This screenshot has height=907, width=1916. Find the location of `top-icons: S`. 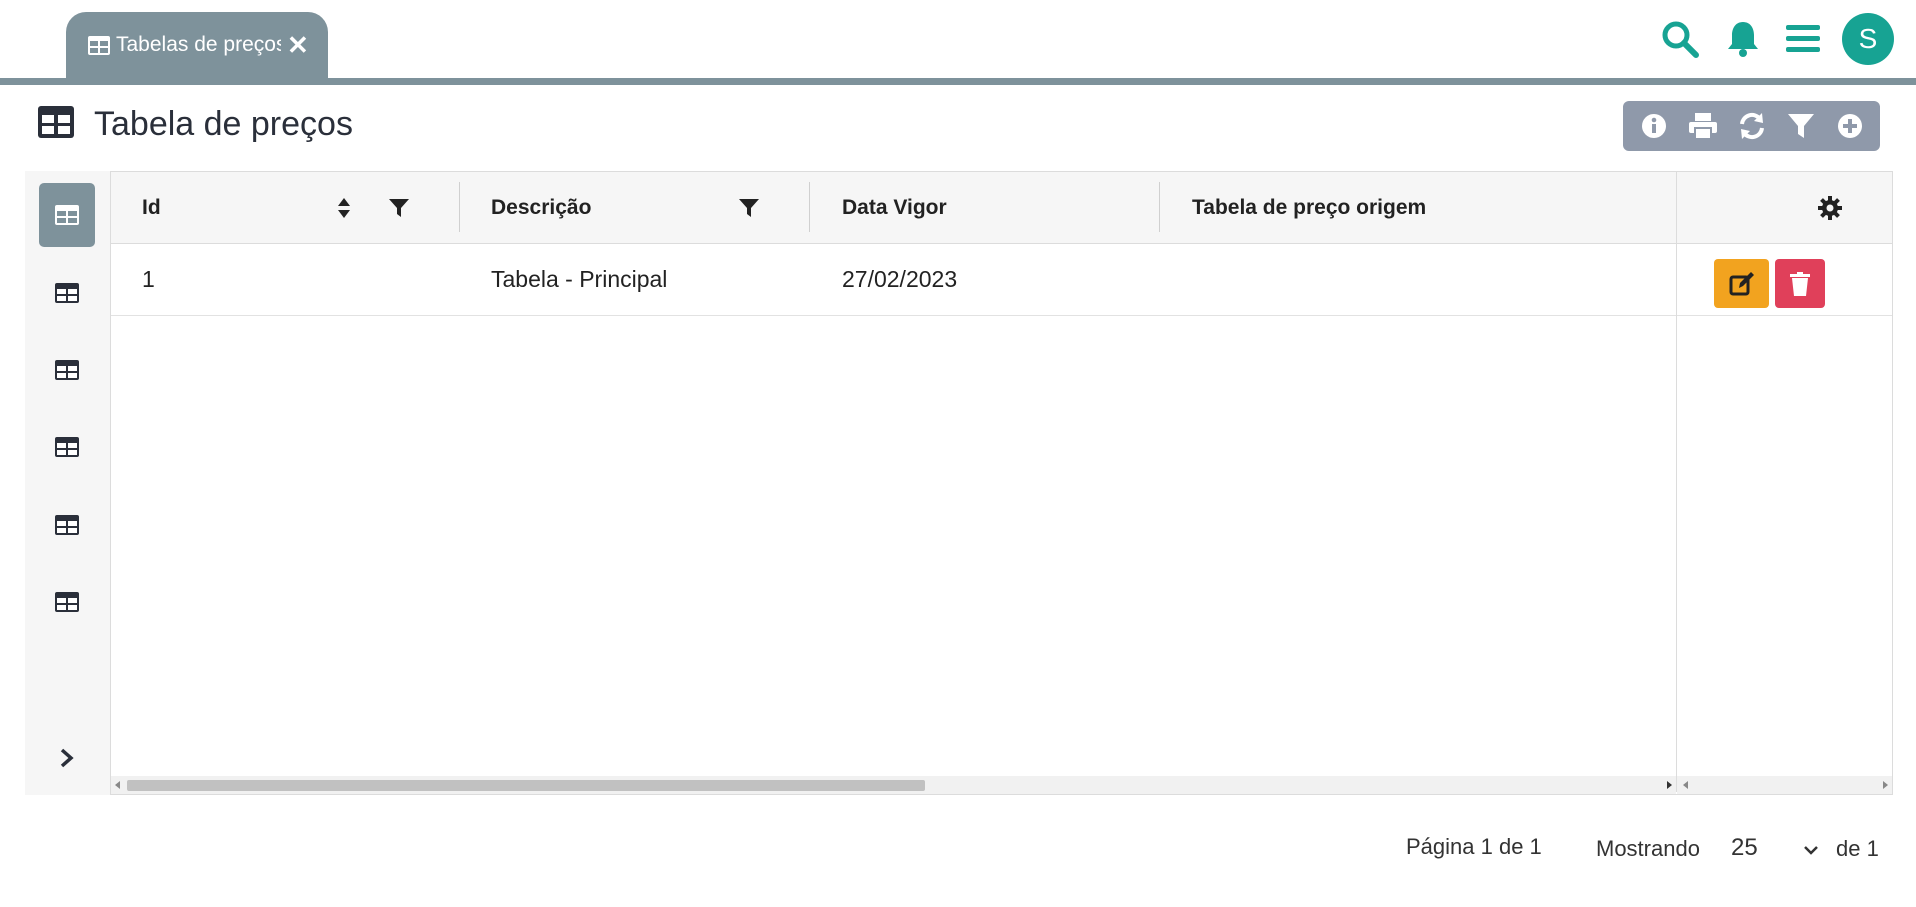

top-icons: S is located at coordinates (1788, 39).